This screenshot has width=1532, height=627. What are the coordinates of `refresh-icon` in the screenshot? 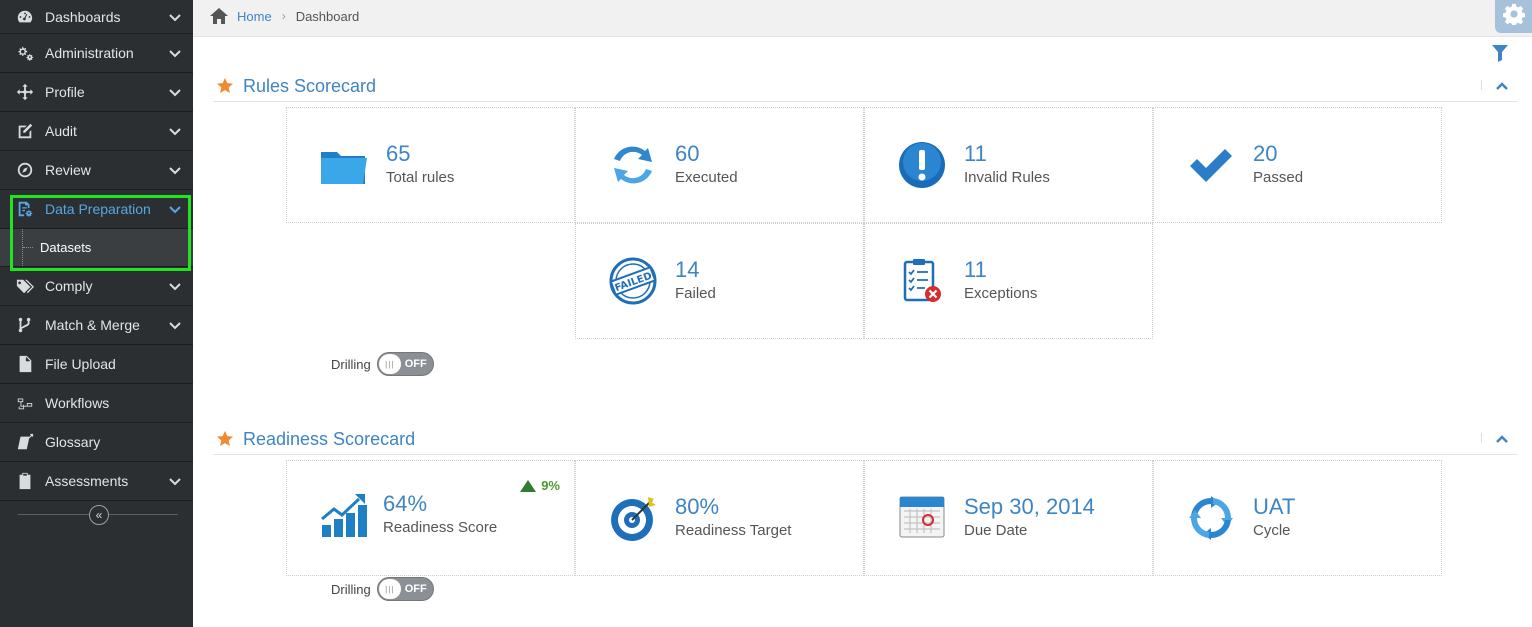 It's located at (633, 165).